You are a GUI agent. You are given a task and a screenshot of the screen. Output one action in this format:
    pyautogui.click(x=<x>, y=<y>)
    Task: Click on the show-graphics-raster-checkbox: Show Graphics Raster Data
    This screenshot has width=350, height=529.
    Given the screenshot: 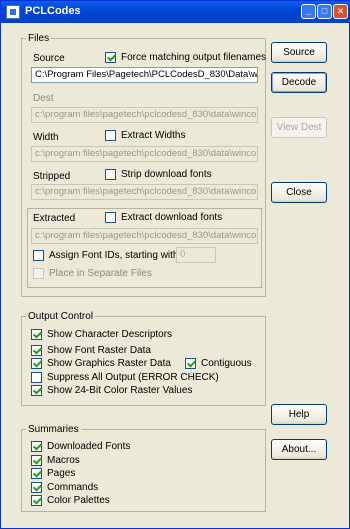 What is the action you would take?
    pyautogui.click(x=101, y=363)
    